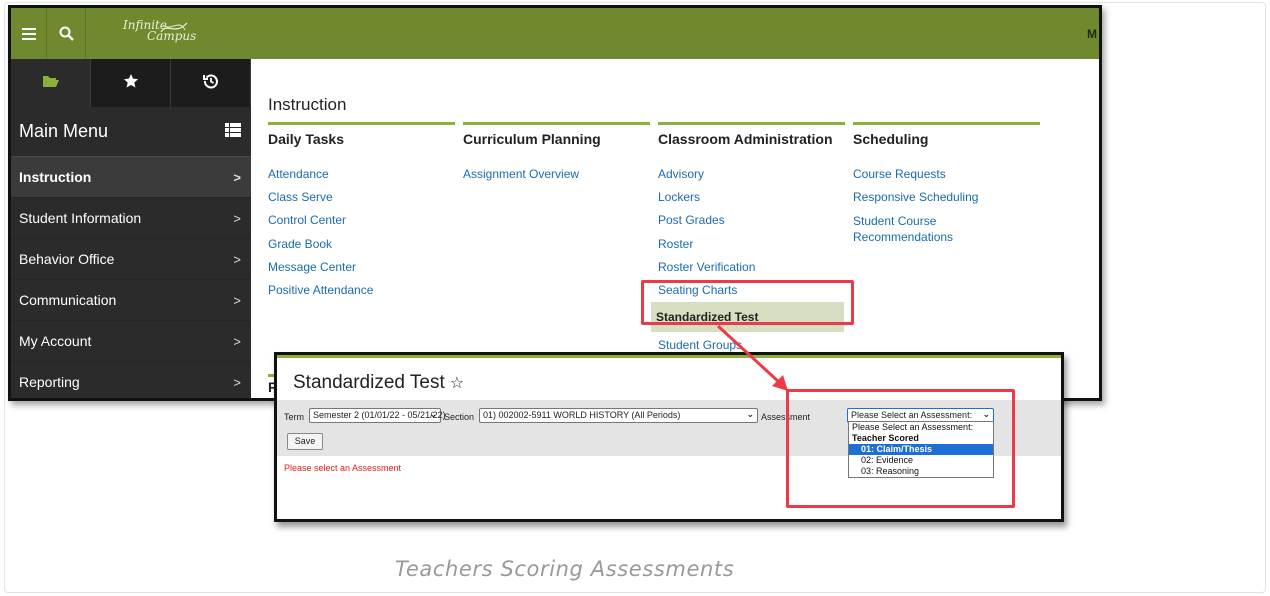 The height and width of the screenshot is (596, 1270). Describe the element at coordinates (68, 300) in the screenshot. I see `sidebar-item-label: Communication` at that location.